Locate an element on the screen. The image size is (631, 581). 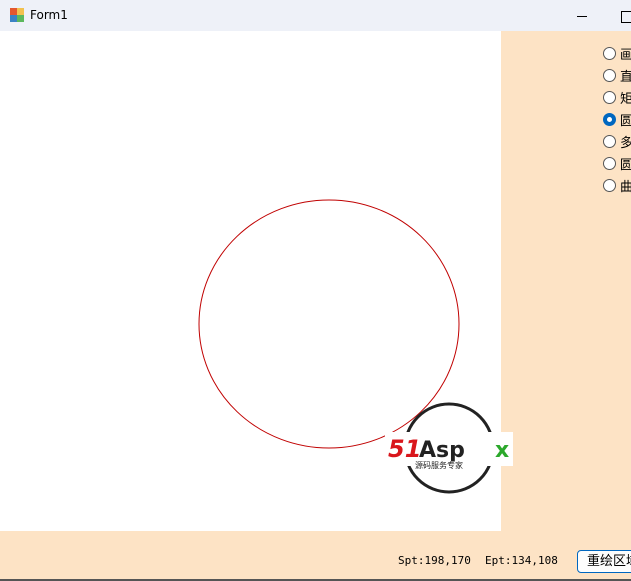
start-point-label: Spt:198,170 is located at coordinates (434, 560).